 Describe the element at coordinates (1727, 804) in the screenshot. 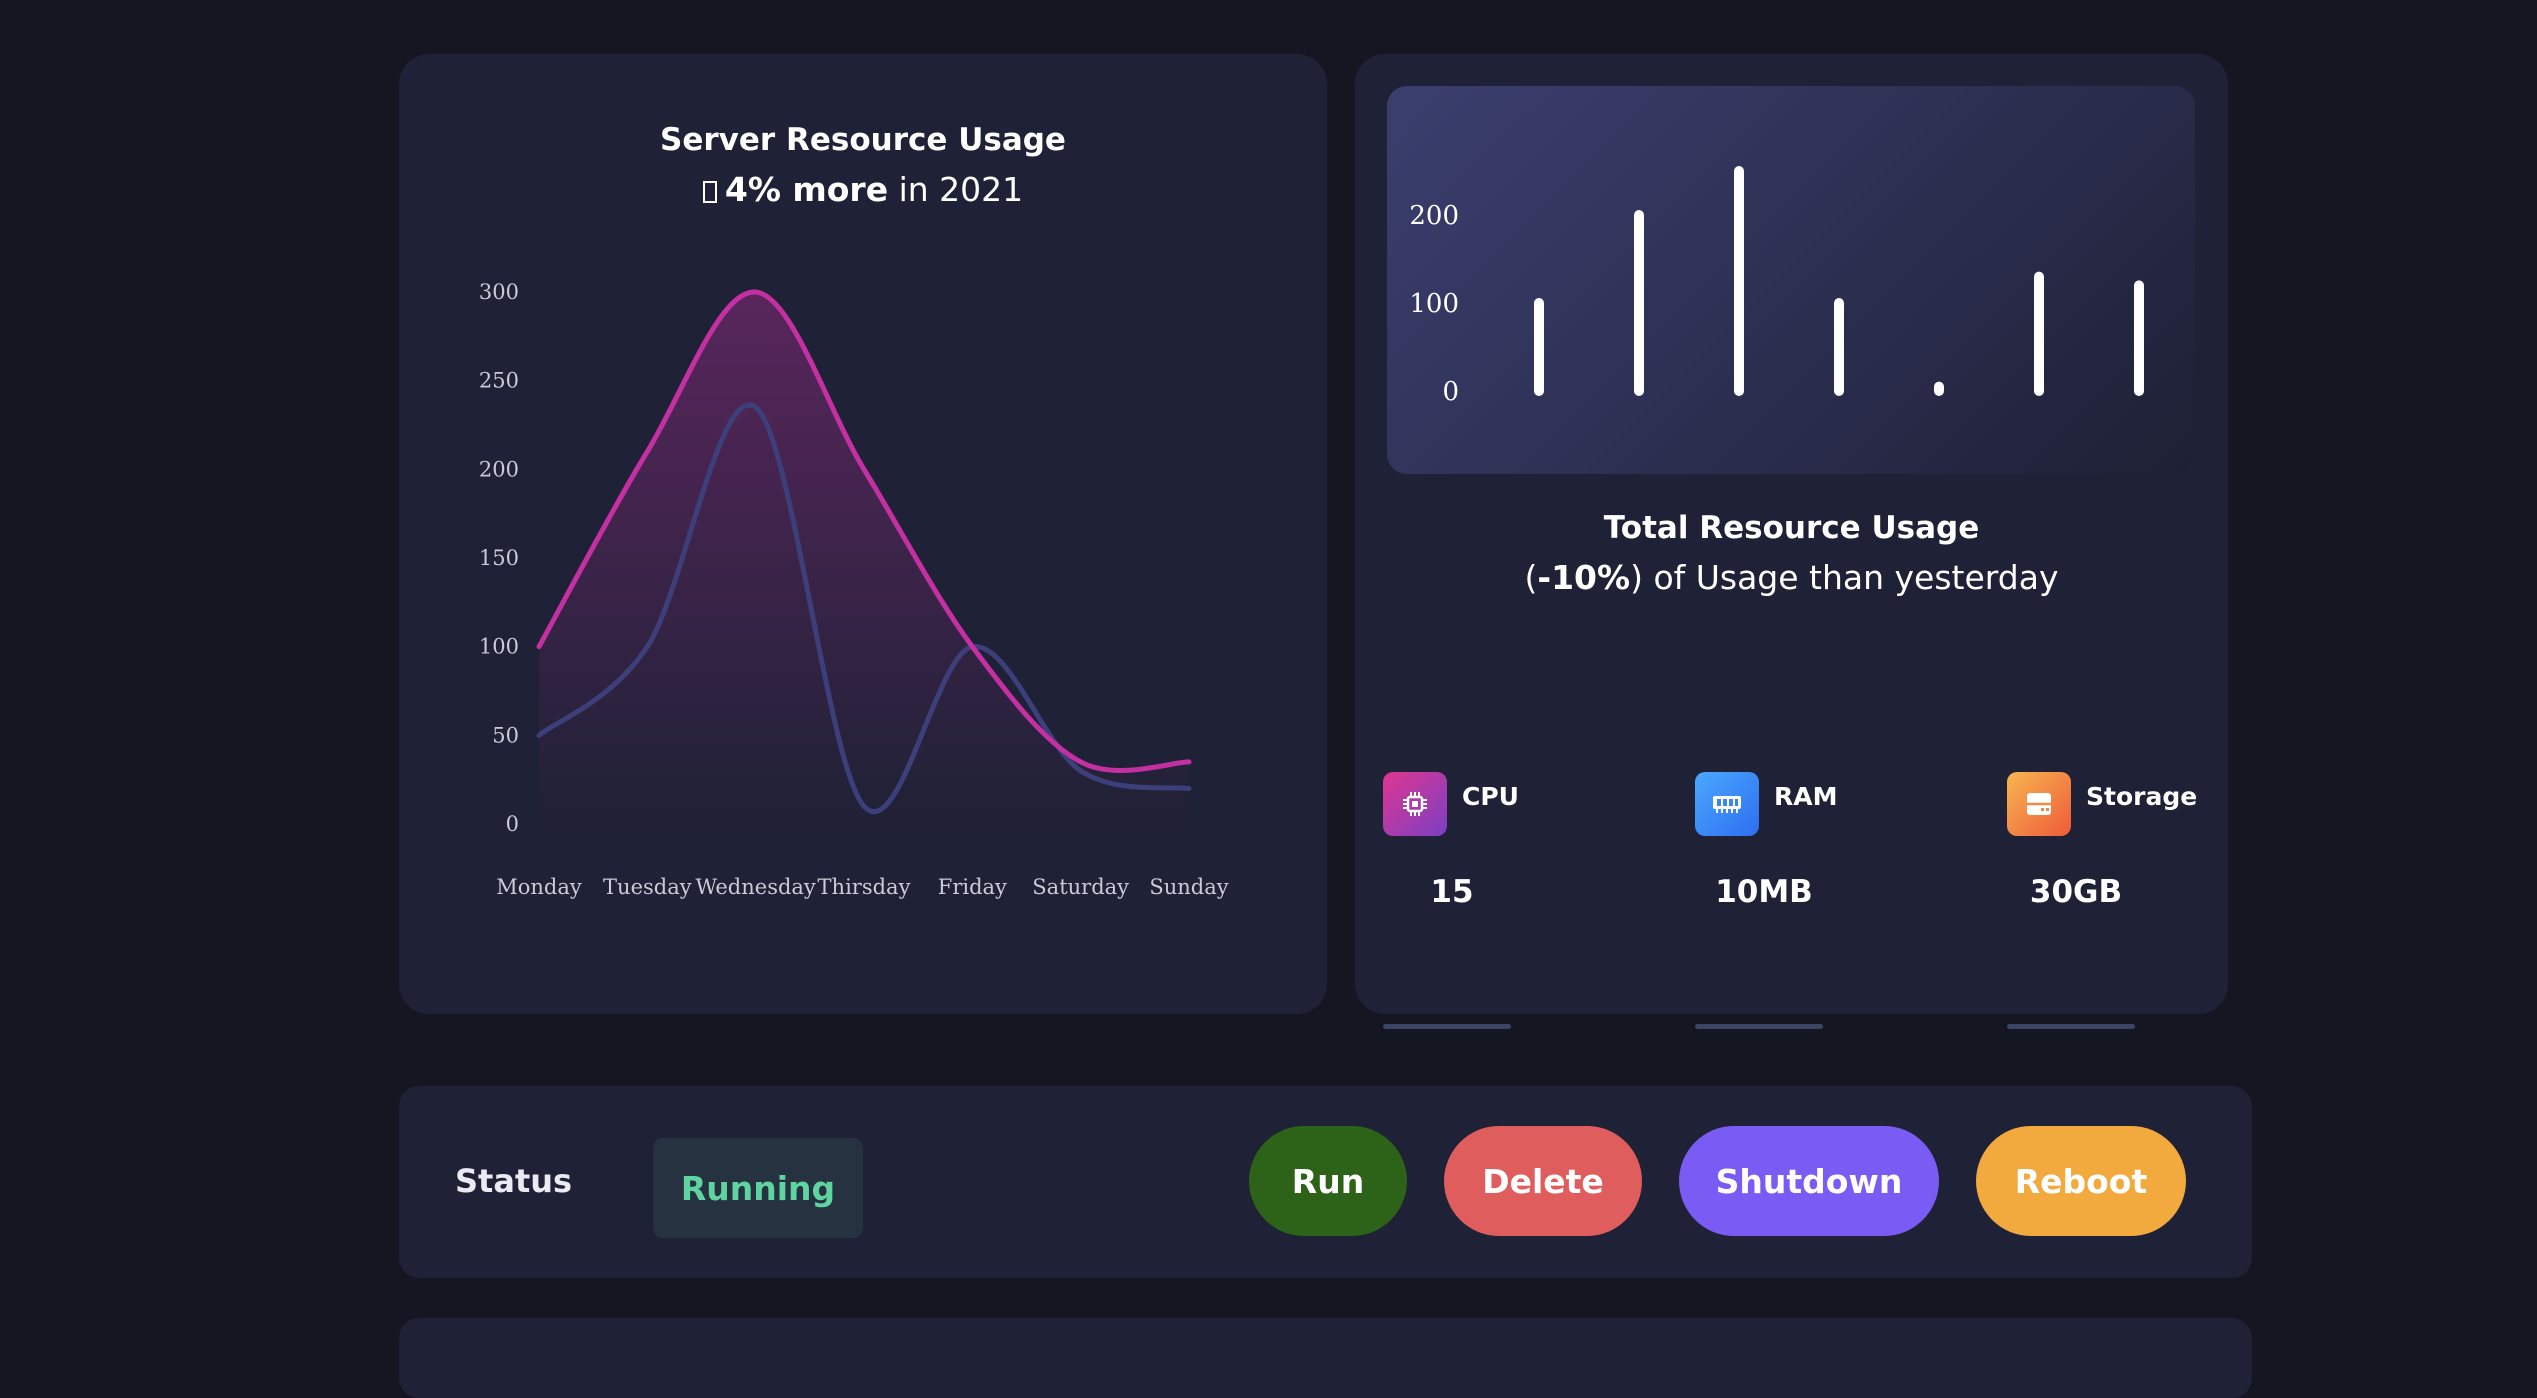

I see `memory-module-icon` at that location.